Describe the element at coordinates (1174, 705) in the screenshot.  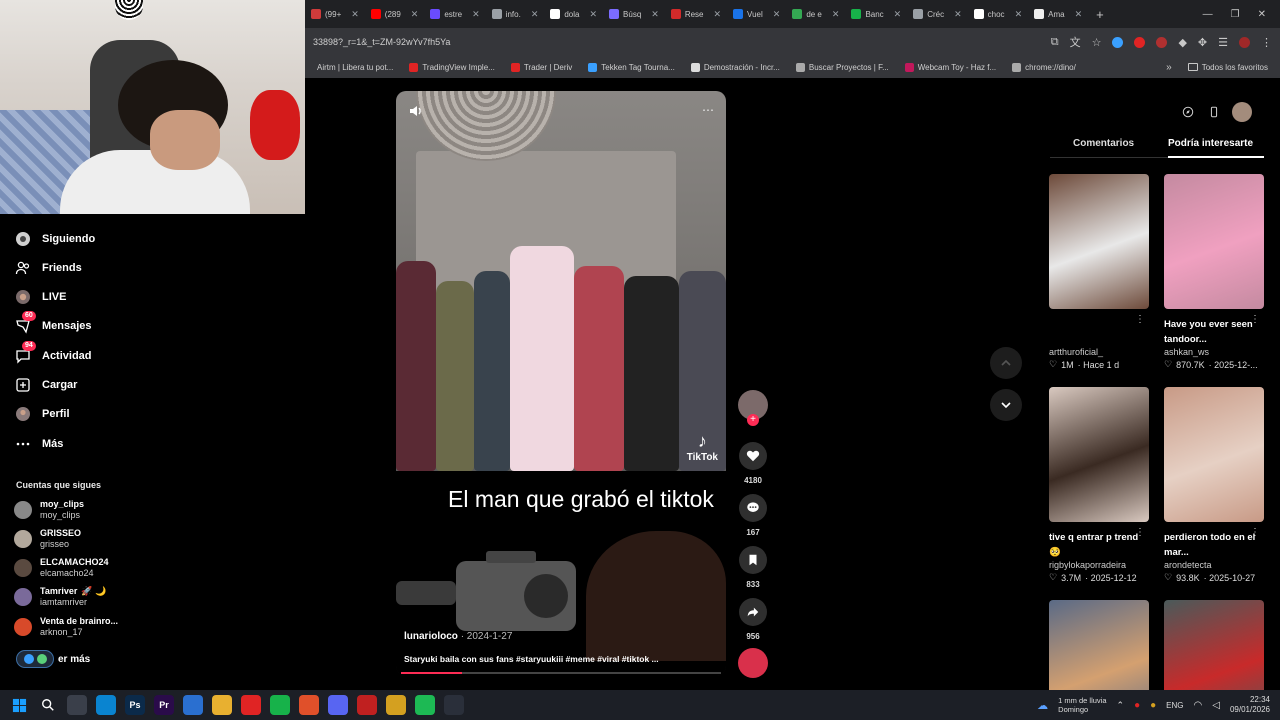
I see `language-indicator: ENG` at that location.